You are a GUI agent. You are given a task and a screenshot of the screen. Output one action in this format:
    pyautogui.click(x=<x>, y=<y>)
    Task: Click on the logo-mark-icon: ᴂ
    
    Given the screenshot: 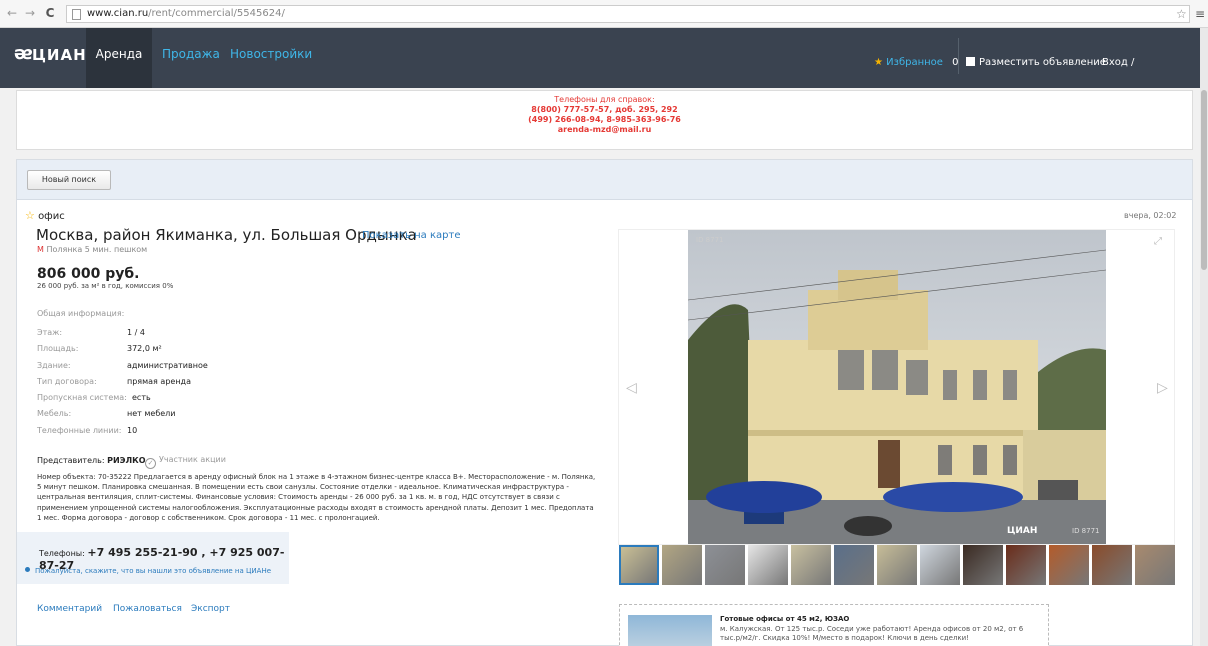 What is the action you would take?
    pyautogui.click(x=24, y=53)
    